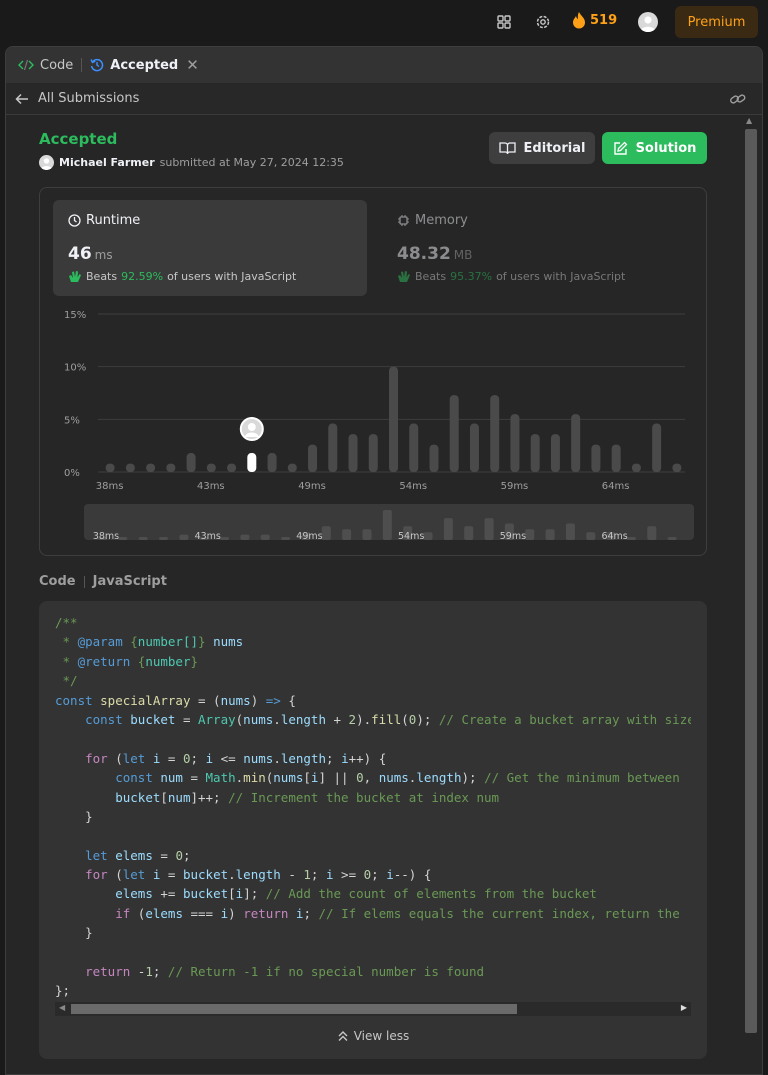 This screenshot has width=768, height=1075. Describe the element at coordinates (45, 65) in the screenshot. I see `tab-code: Code` at that location.